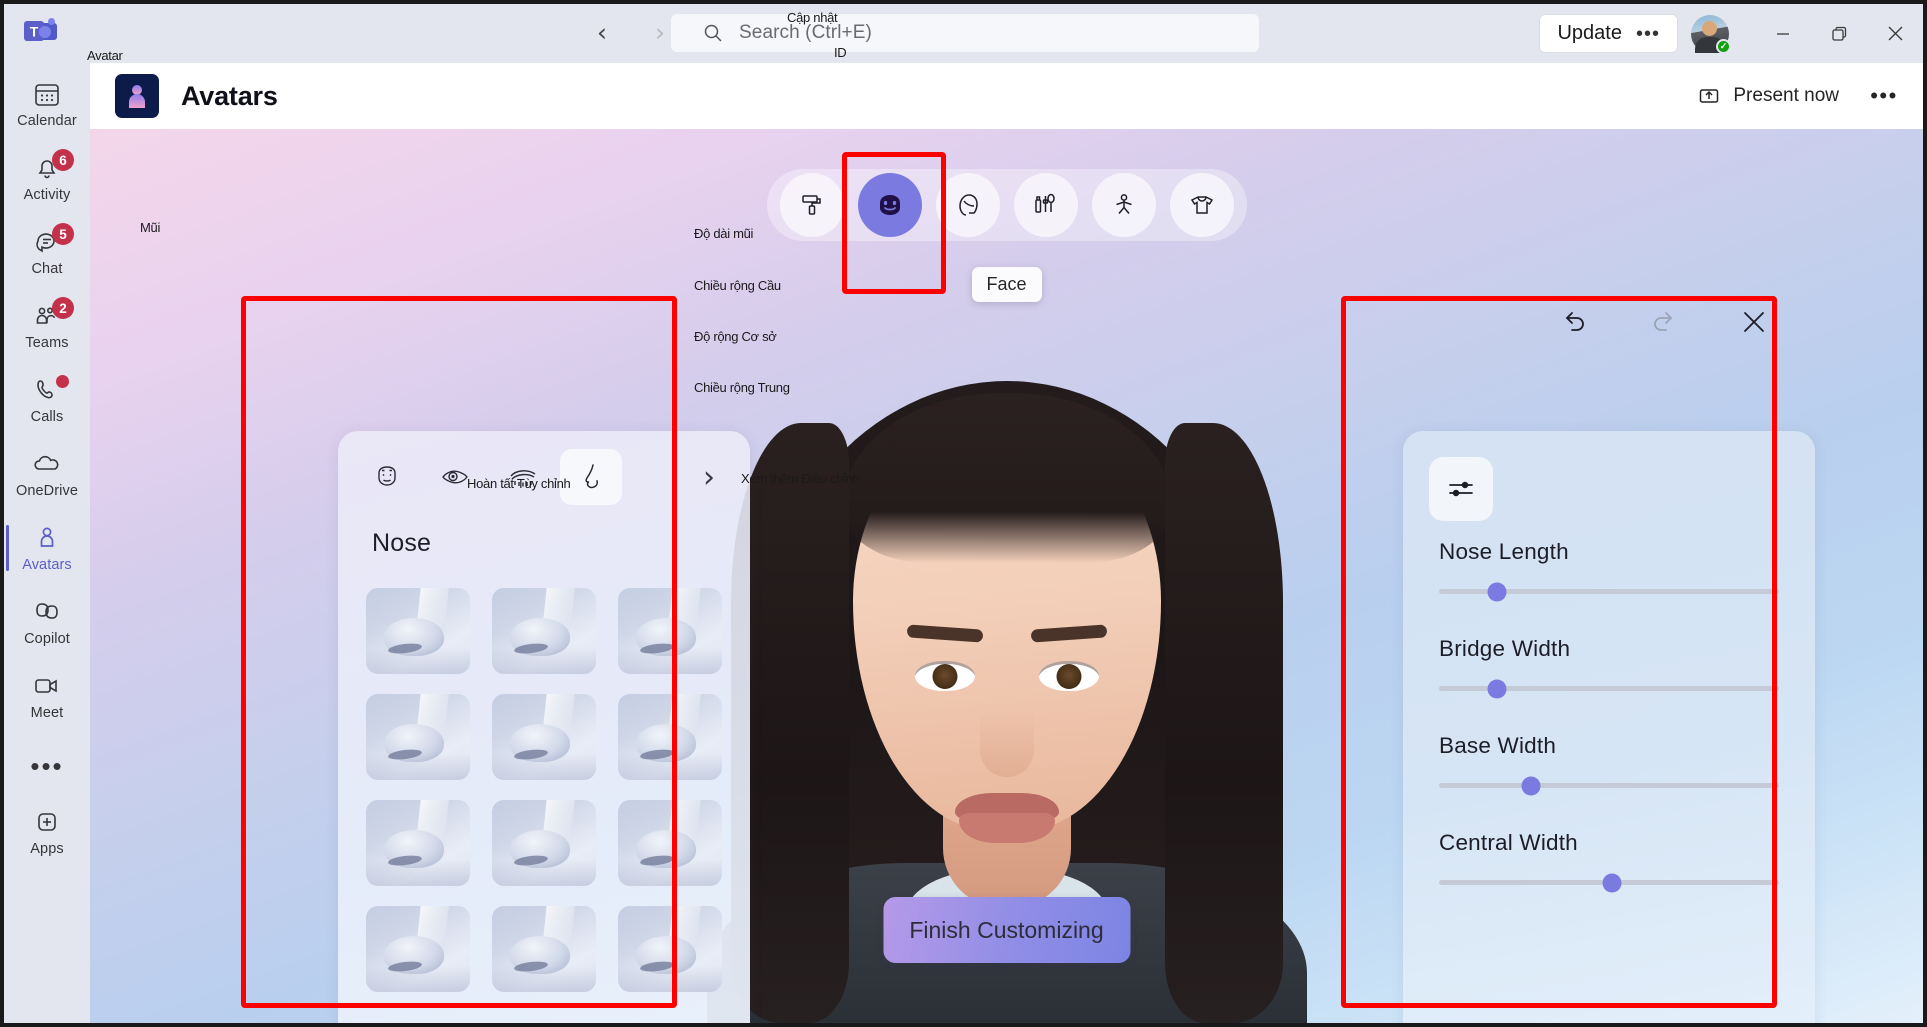  I want to click on hair-icon, so click(968, 205).